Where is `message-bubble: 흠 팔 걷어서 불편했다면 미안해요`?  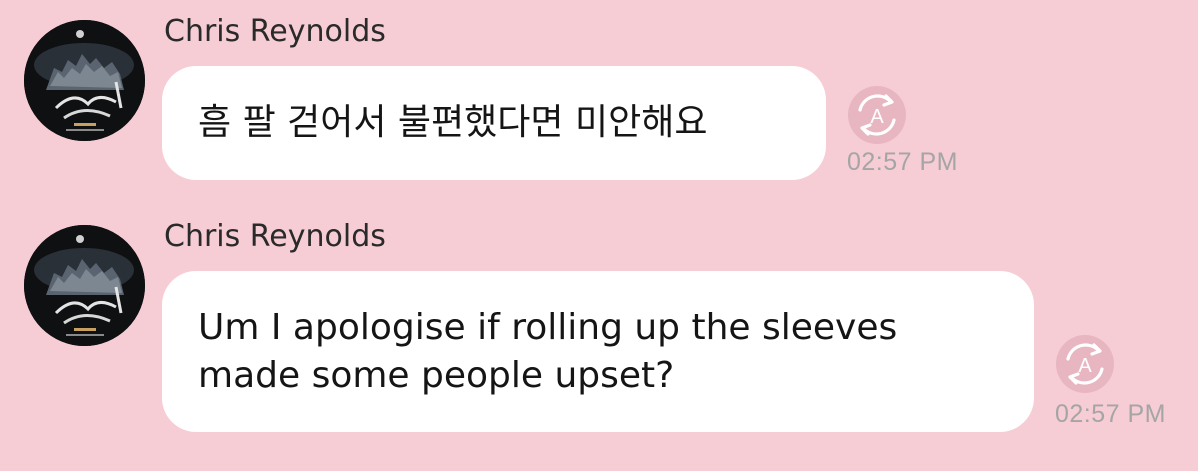
message-bubble: 흠 팔 걷어서 불편했다면 미안해요 is located at coordinates (494, 123).